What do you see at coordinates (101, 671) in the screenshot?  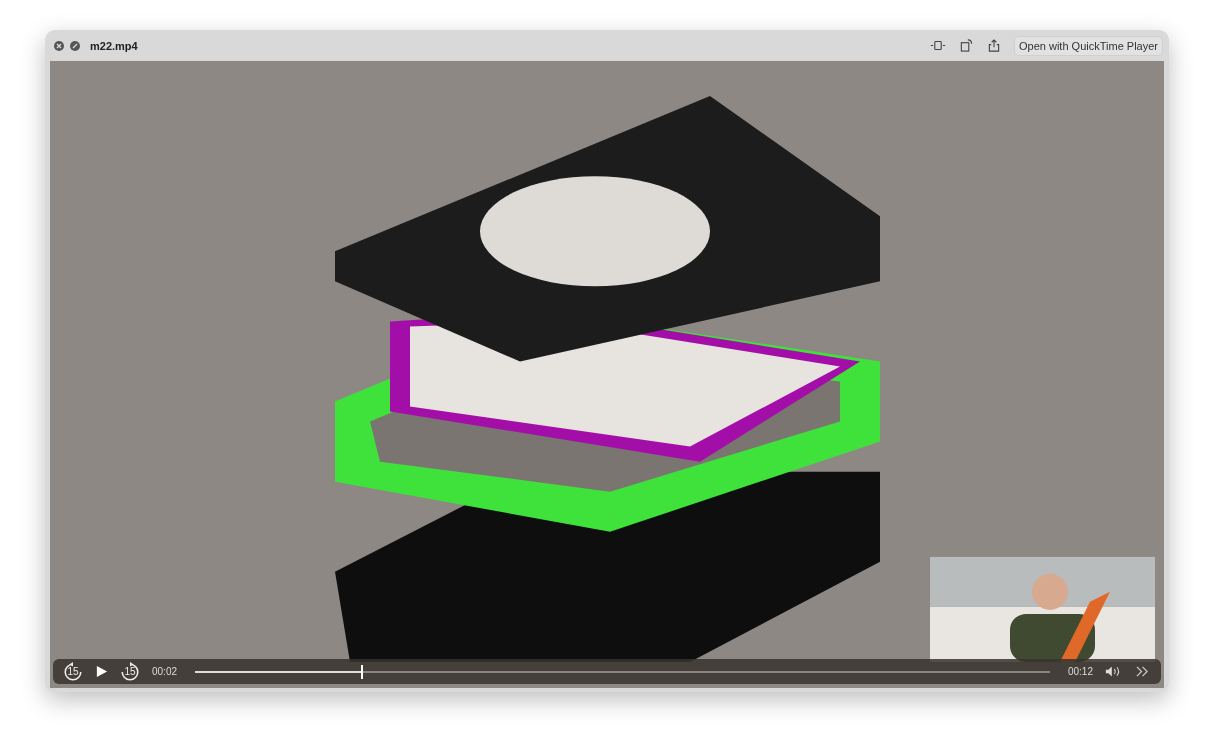 I see `play-button` at bounding box center [101, 671].